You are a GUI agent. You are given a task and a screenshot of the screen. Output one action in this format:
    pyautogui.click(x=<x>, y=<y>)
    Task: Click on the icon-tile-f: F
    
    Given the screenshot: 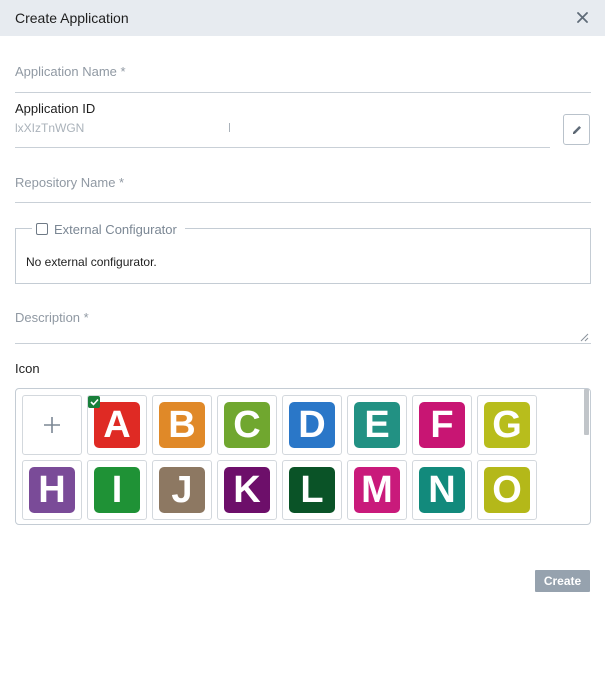 What is the action you would take?
    pyautogui.click(x=442, y=425)
    